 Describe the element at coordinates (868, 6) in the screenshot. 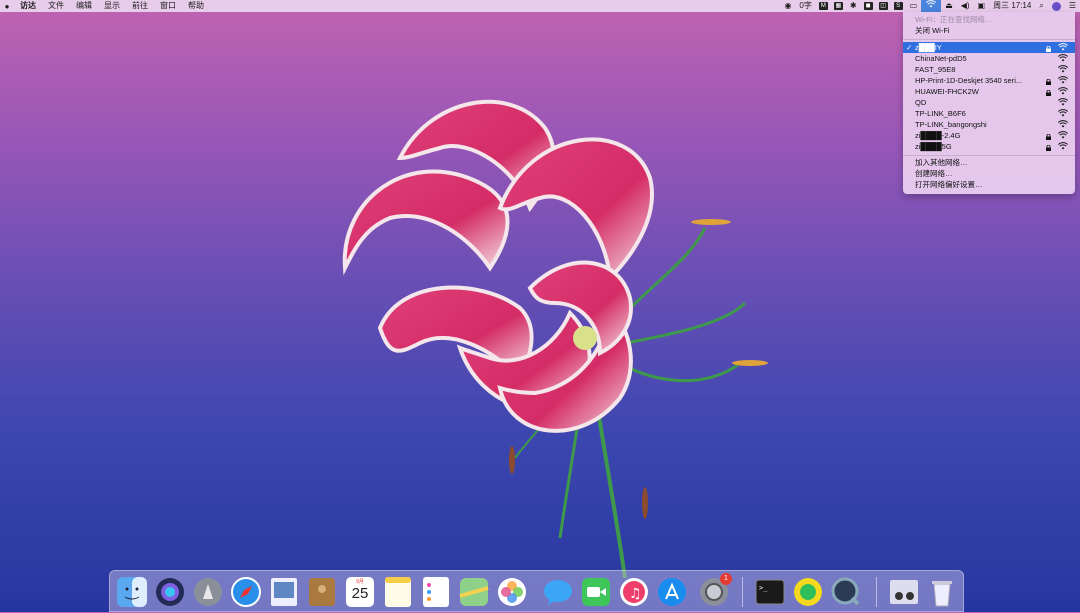

I see `message-status-icon: ◼` at that location.